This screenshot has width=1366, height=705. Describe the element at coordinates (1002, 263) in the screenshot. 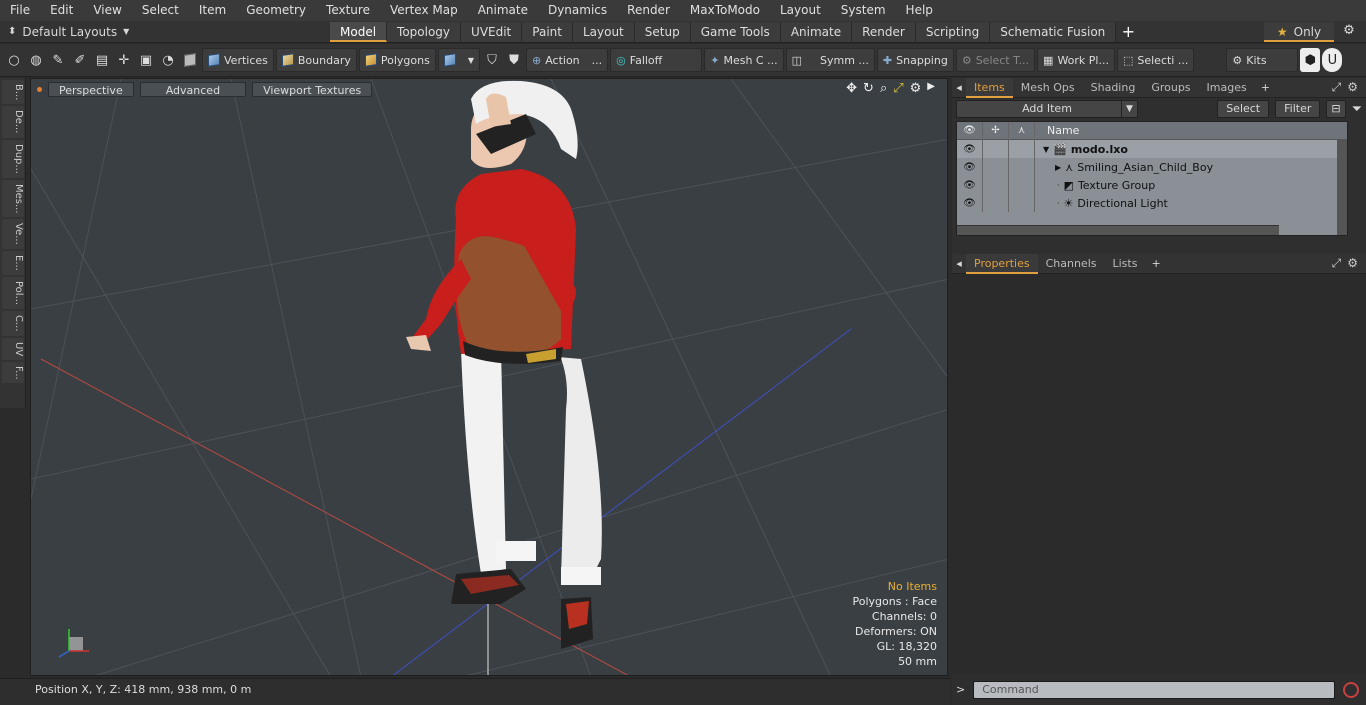

I see `tab-properties: Properties` at that location.